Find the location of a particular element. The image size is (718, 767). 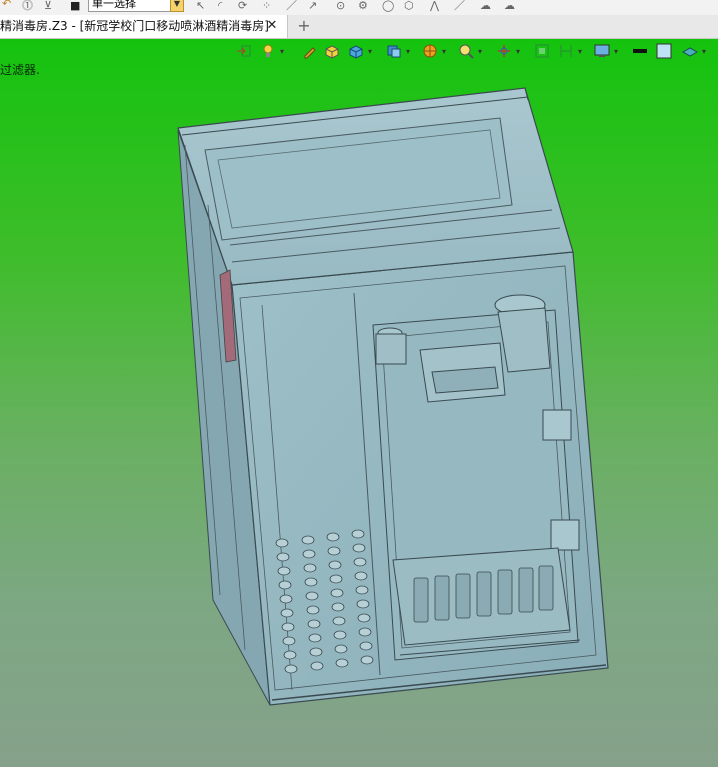

add-tab-button: + is located at coordinates (304, 26).